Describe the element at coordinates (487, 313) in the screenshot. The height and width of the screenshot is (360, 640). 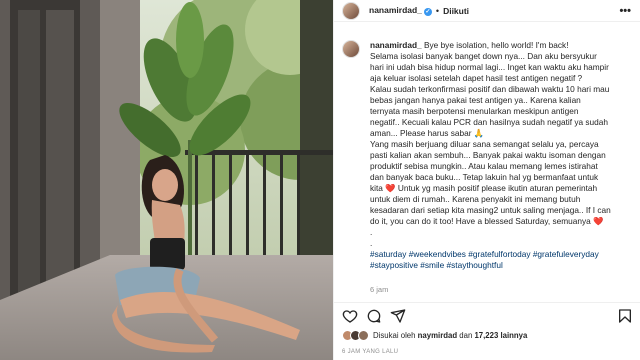
I see `action-bar` at that location.